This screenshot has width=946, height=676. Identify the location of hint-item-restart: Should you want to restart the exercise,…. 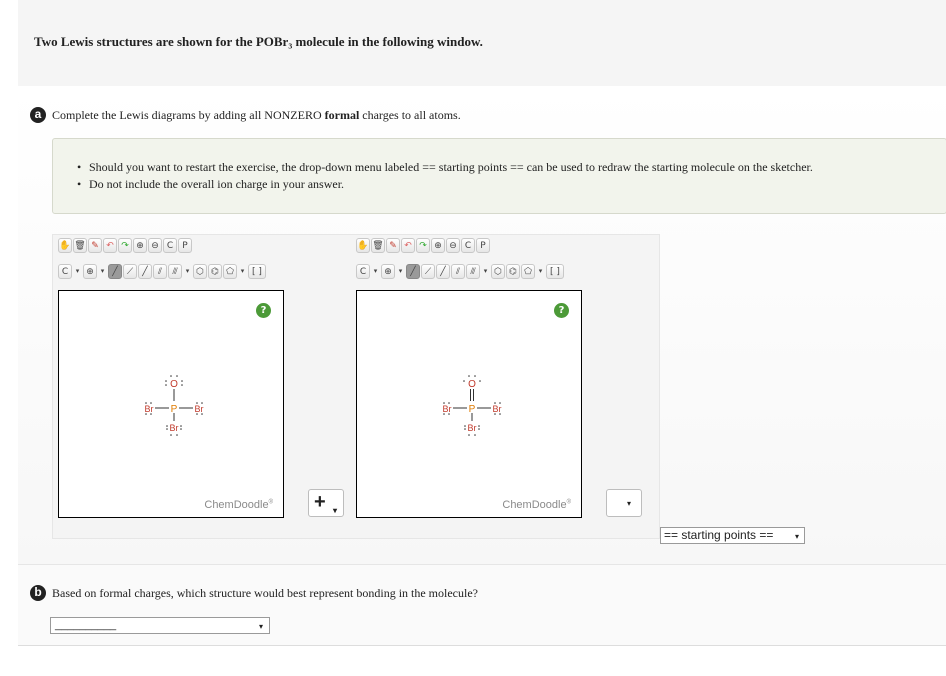
(445, 167).